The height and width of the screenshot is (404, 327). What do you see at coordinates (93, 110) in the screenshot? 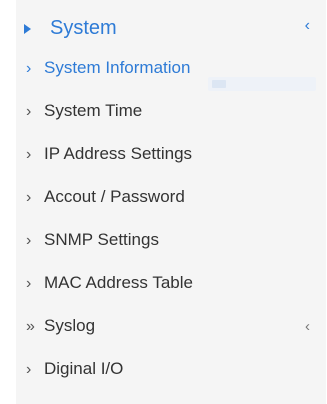
I see `sidebar-item-label: System Time` at bounding box center [93, 110].